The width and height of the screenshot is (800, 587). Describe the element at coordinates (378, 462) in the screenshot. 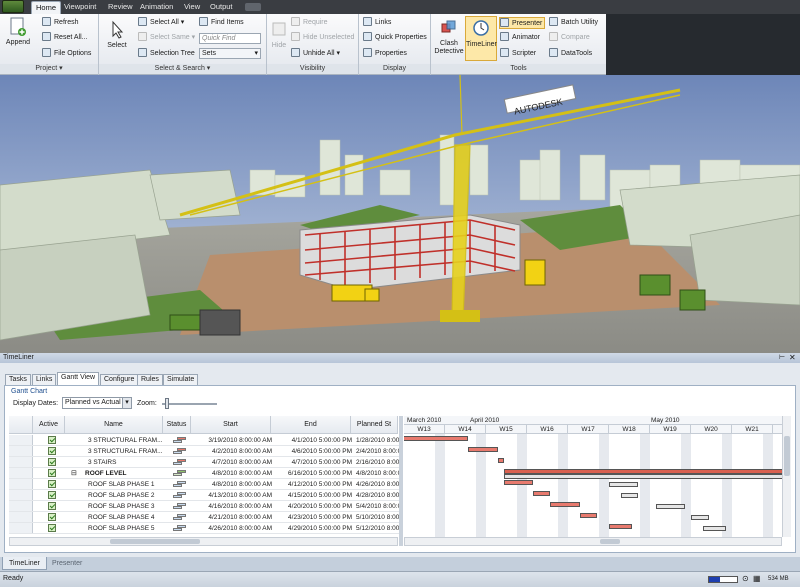

I see `task-planned-date: 2/16/2010 8:00:0` at that location.